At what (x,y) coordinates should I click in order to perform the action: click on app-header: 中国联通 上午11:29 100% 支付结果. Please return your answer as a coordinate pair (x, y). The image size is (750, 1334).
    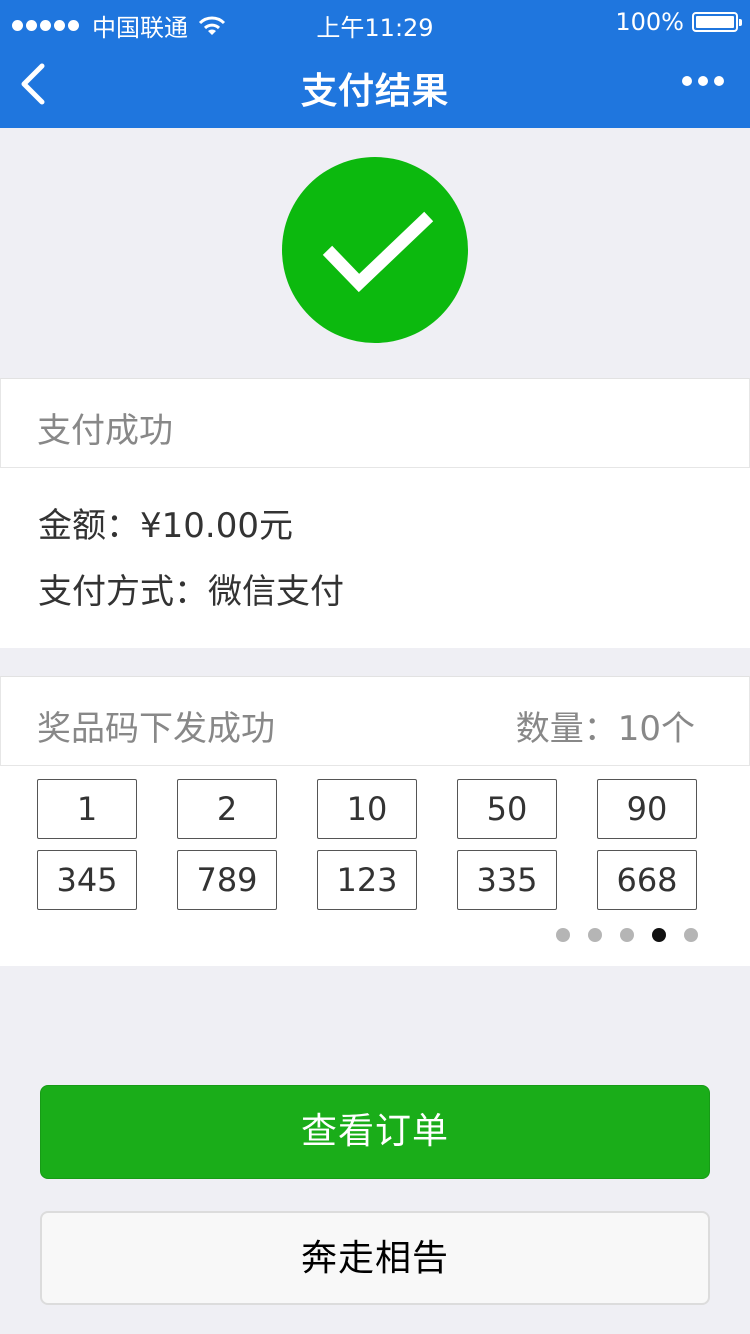
    Looking at the image, I should click on (375, 64).